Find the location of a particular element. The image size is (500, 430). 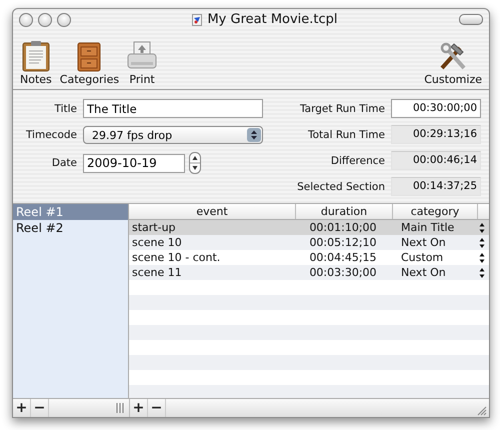

column-header: category is located at coordinates (435, 211).